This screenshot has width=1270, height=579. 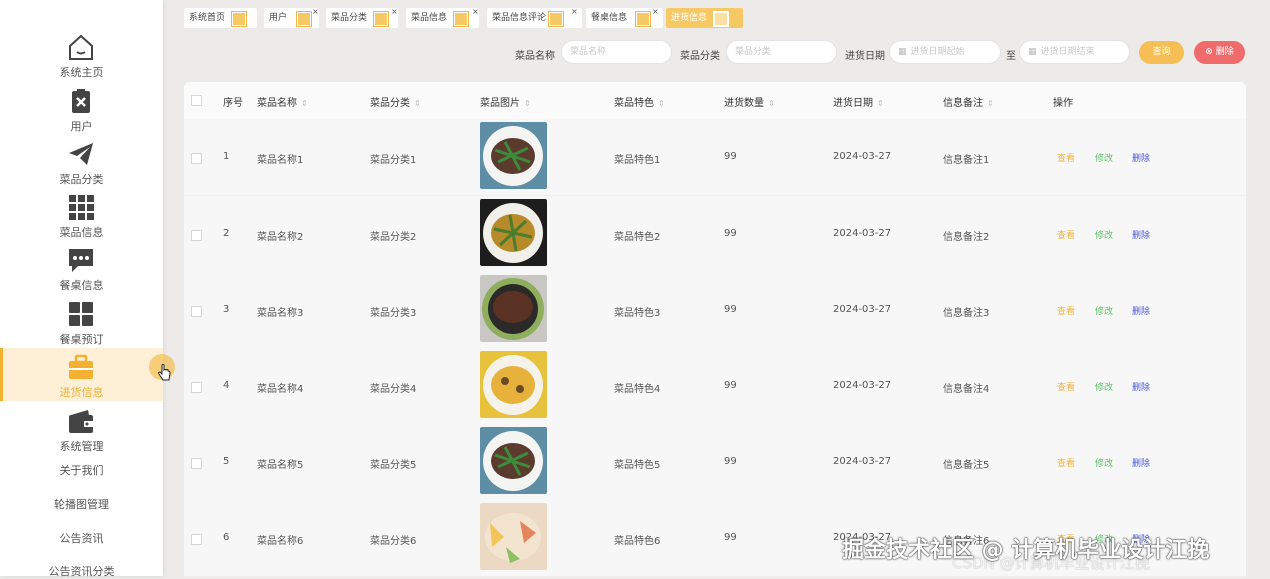 What do you see at coordinates (81, 446) in the screenshot?
I see `sidebar-item-label: 系统管理` at bounding box center [81, 446].